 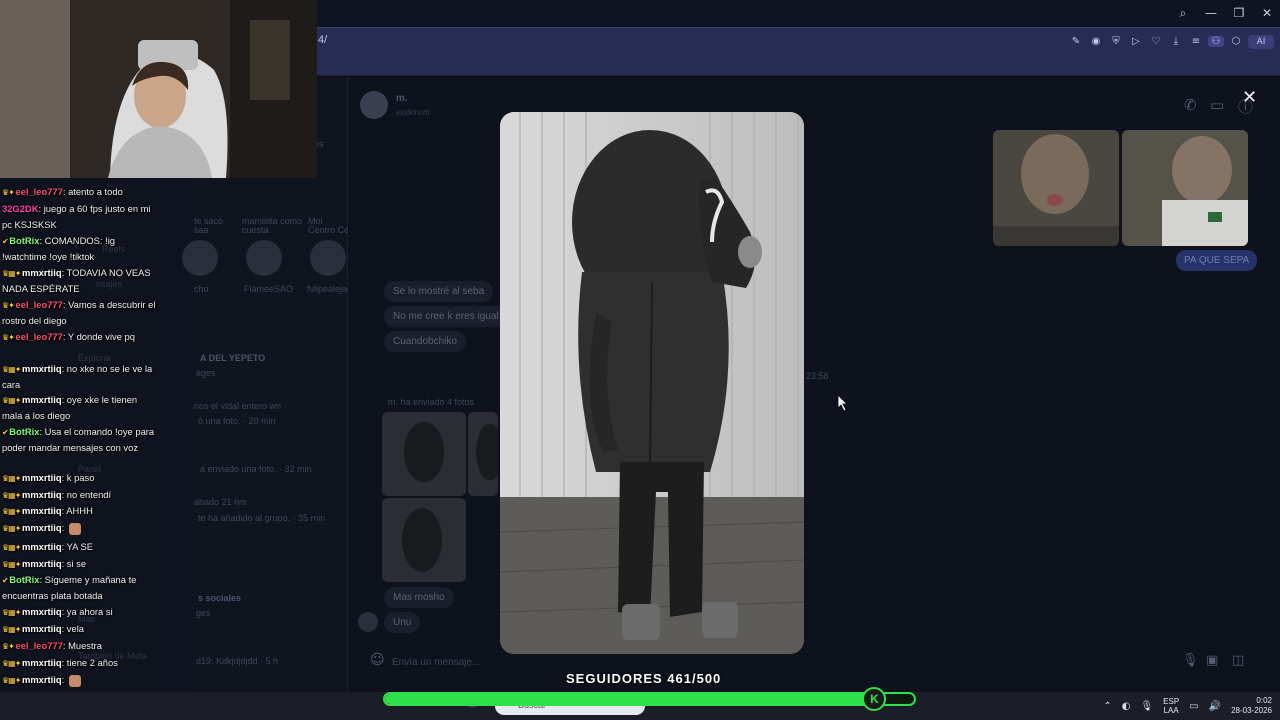 I want to click on user-badges-icon: ♛✦, so click(x=9, y=646).